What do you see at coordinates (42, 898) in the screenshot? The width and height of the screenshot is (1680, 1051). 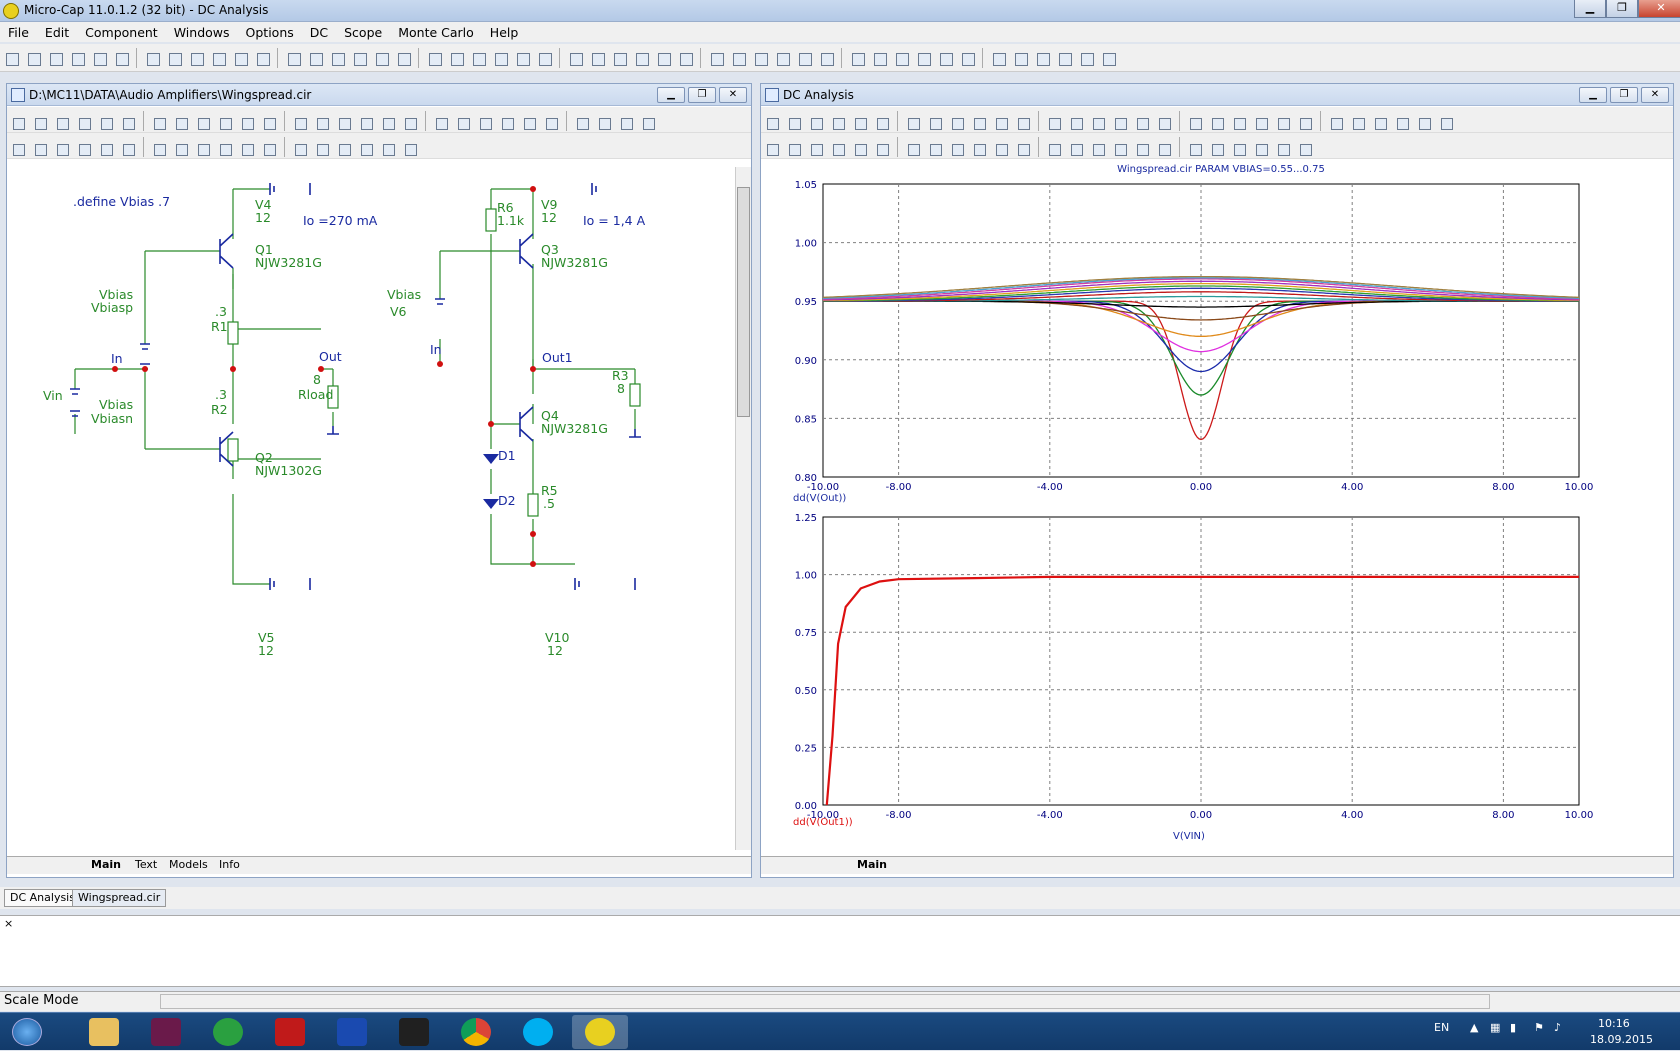 I see `doctab-dc-analysis: DC Analysis` at bounding box center [42, 898].